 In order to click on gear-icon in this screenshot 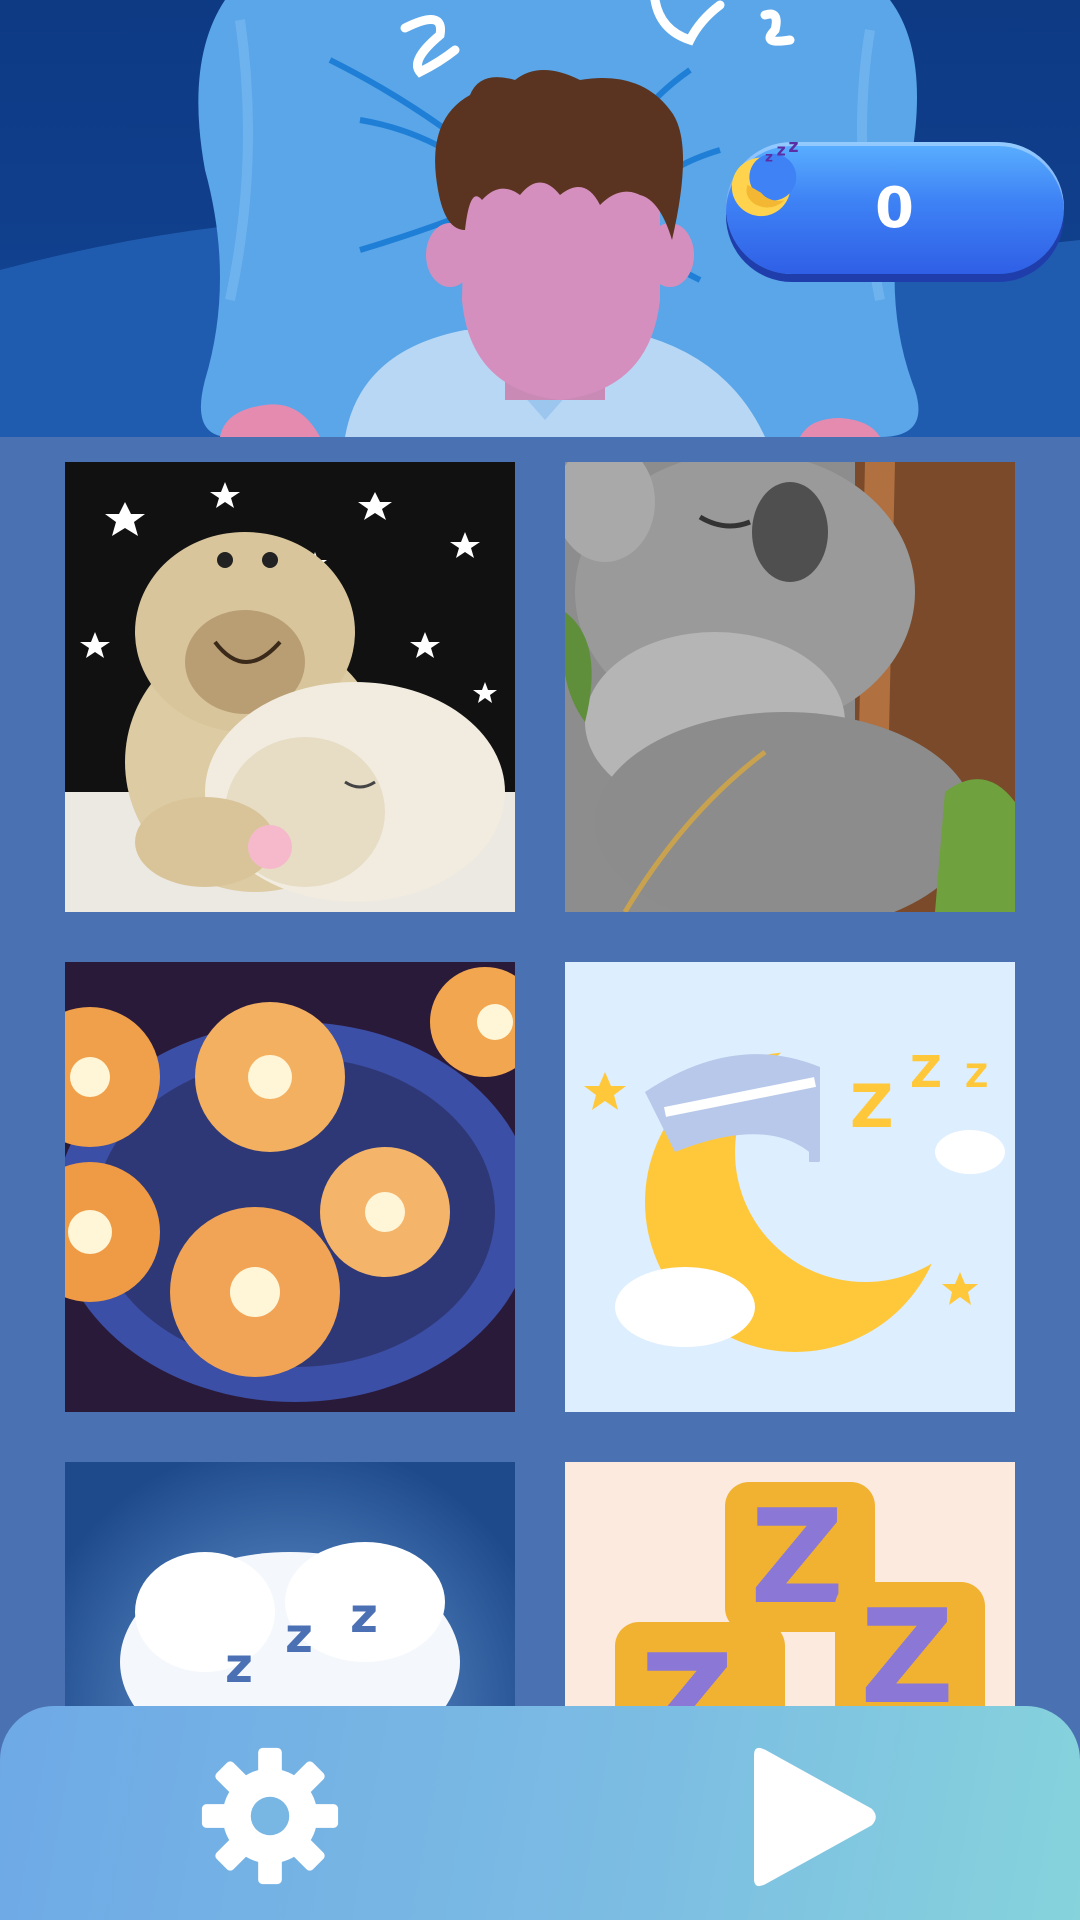, I will do `click(270, 1816)`.